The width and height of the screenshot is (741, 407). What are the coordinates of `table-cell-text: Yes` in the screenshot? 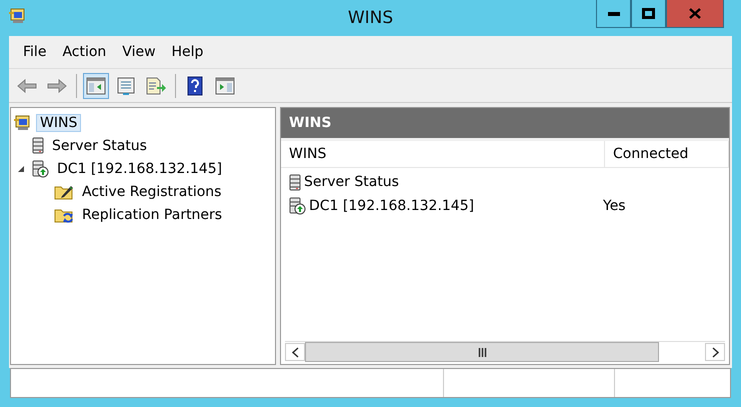 It's located at (614, 206).